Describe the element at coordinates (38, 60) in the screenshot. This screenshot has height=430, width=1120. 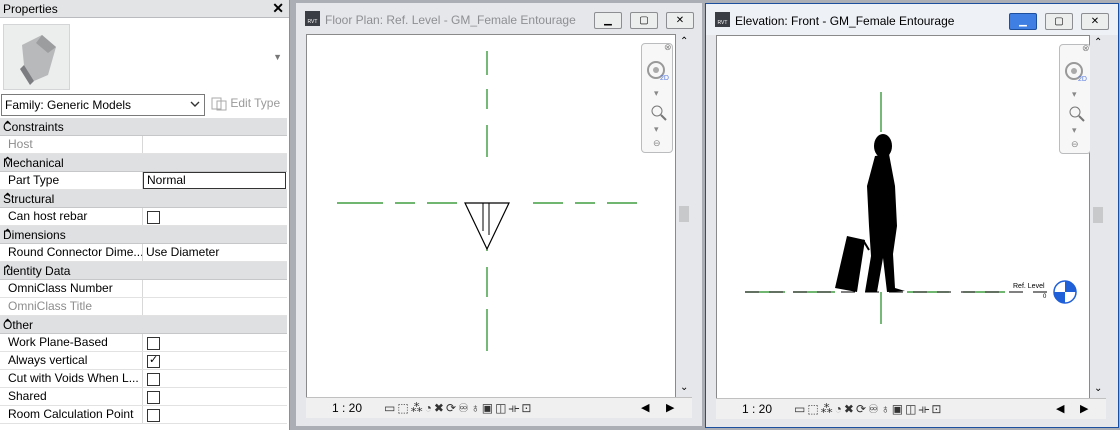
I see `generic-model-icon` at that location.